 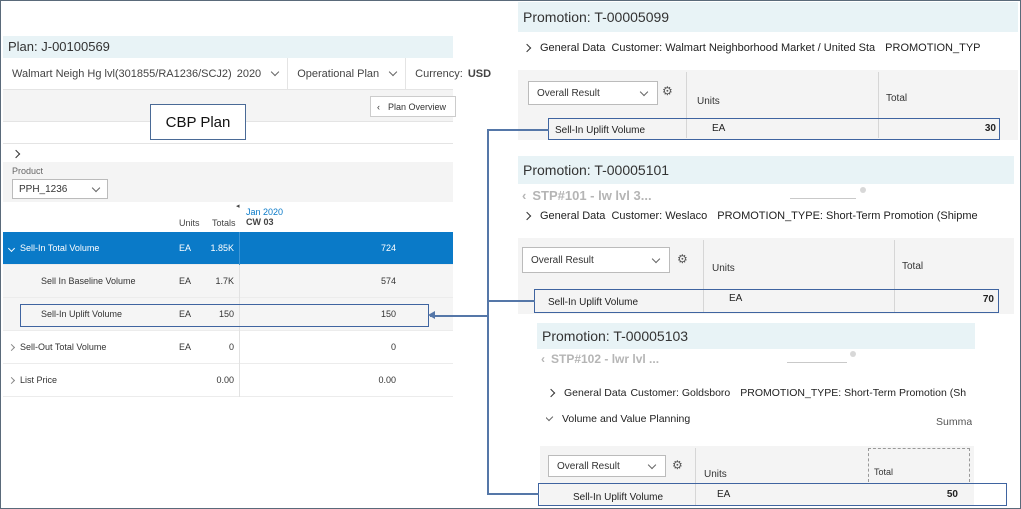 I want to click on ghost-divider, so click(x=823, y=198).